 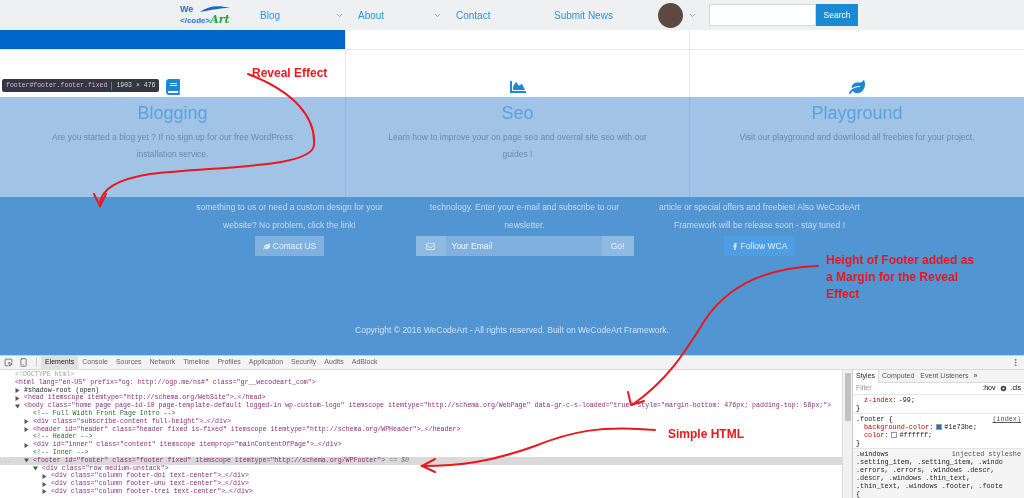 I want to click on avatar-placeholder, so click(x=670, y=15).